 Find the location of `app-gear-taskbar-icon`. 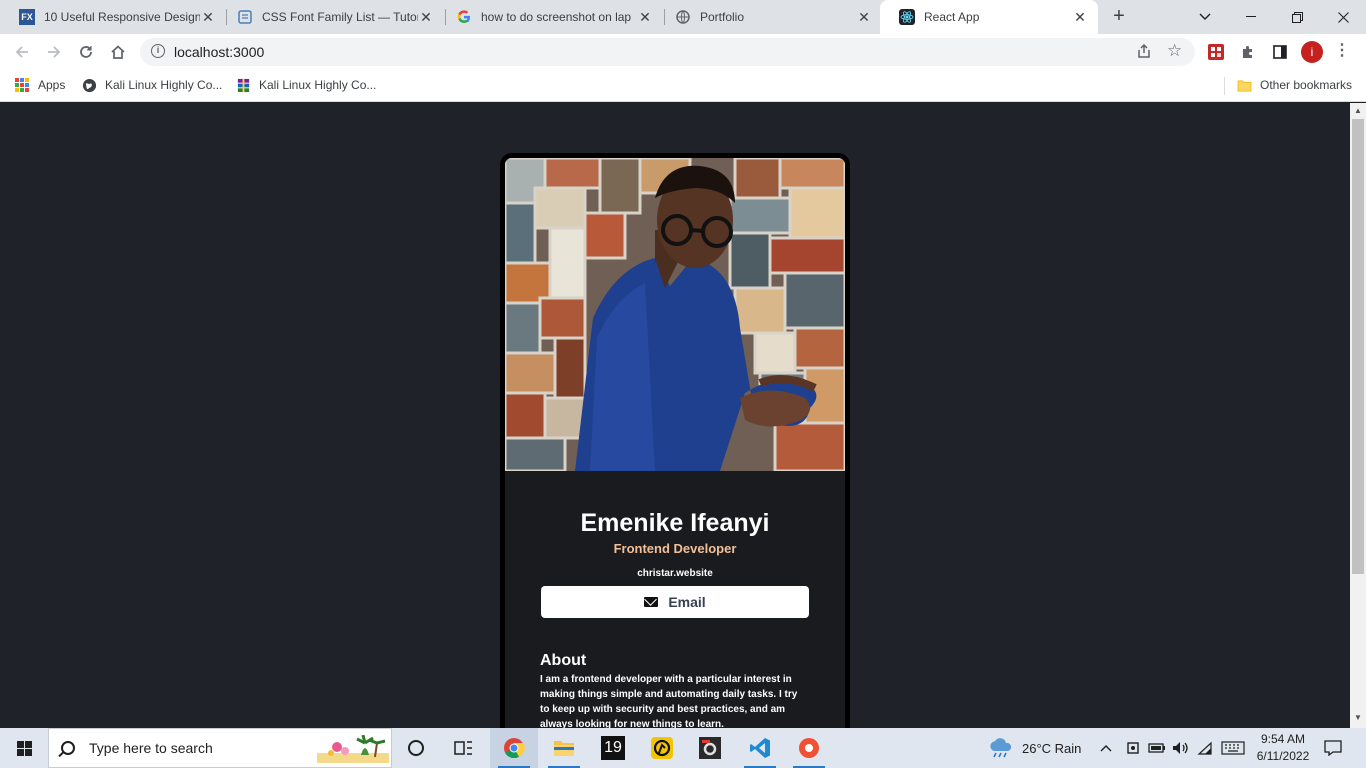

app-gear-taskbar-icon is located at coordinates (710, 748).